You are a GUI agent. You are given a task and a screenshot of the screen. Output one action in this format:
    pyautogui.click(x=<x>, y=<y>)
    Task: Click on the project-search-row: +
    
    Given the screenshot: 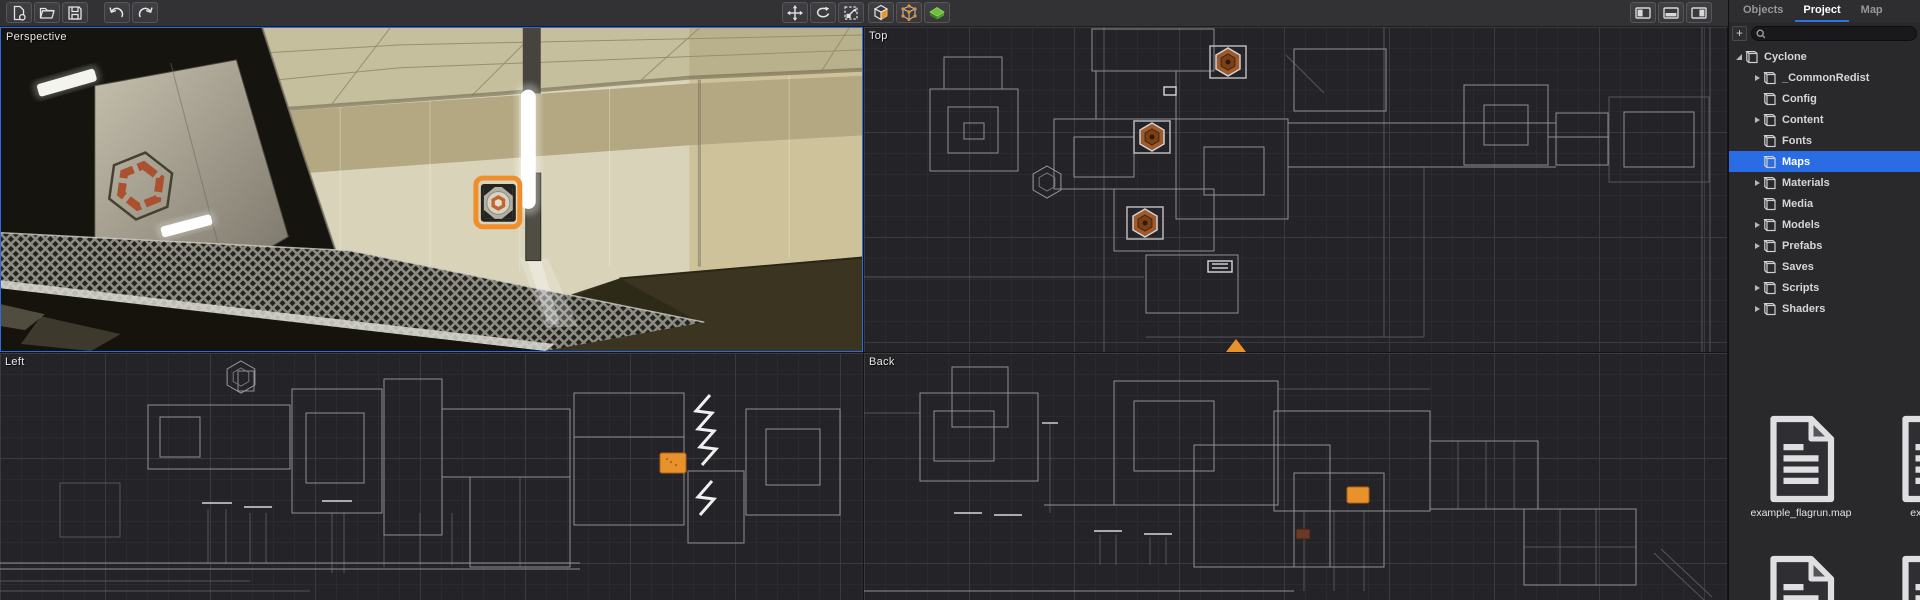 What is the action you would take?
    pyautogui.click(x=1824, y=33)
    